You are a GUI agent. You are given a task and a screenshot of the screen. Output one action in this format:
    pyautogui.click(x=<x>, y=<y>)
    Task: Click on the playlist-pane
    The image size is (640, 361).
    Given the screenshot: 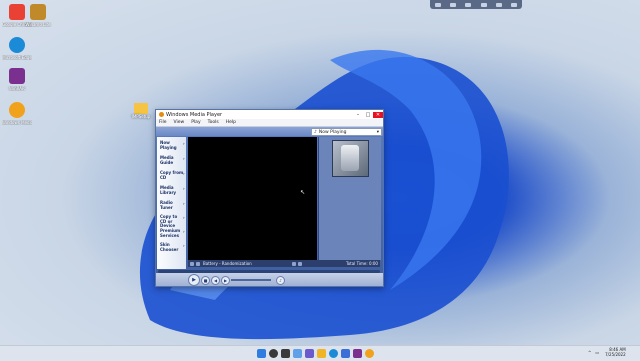 What is the action you would take?
    pyautogui.click(x=349, y=198)
    